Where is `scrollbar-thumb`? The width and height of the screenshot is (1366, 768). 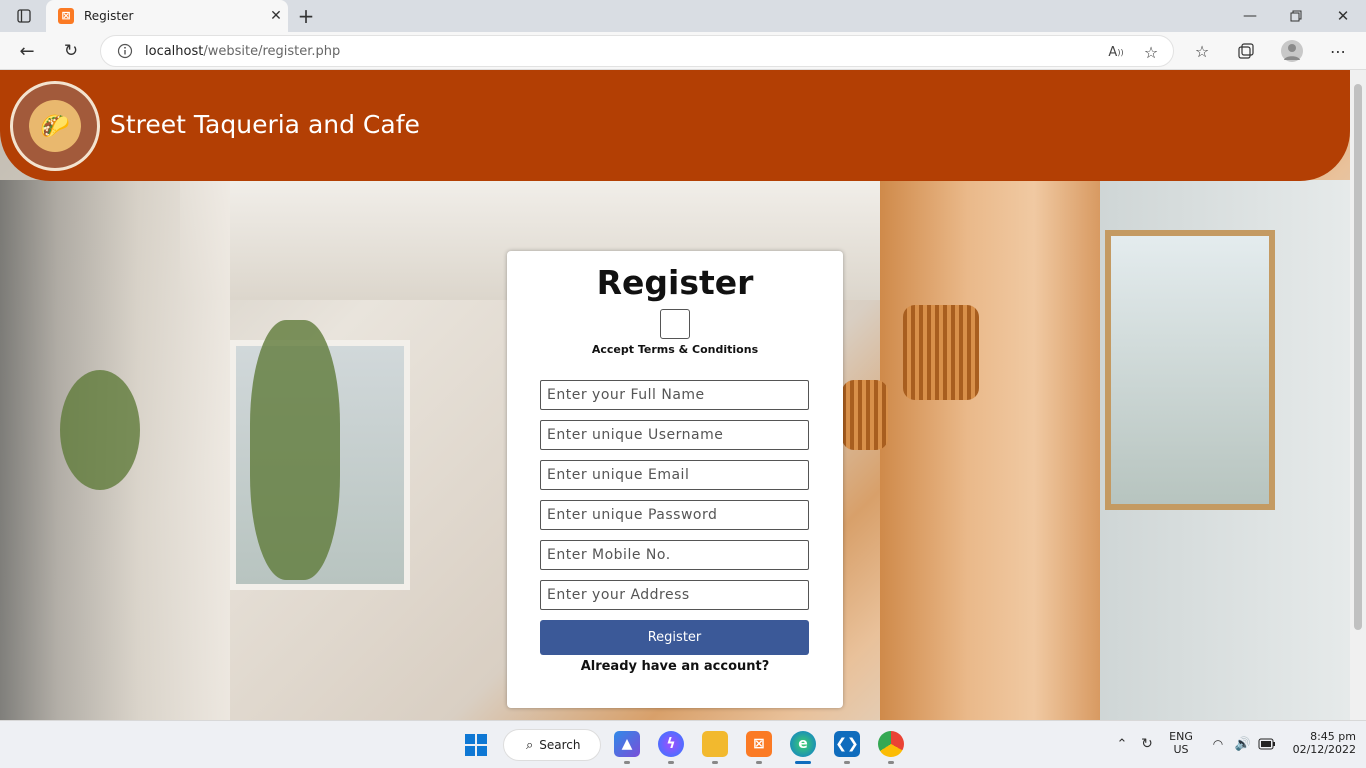 scrollbar-thumb is located at coordinates (1358, 357).